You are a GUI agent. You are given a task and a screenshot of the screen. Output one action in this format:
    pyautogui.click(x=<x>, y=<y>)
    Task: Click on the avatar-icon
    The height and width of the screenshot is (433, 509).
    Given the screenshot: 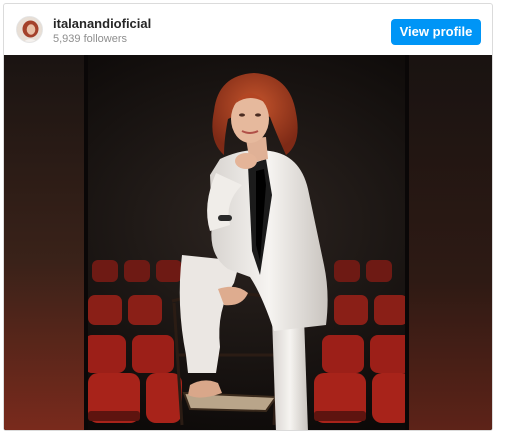 What is the action you would take?
    pyautogui.click(x=29, y=29)
    